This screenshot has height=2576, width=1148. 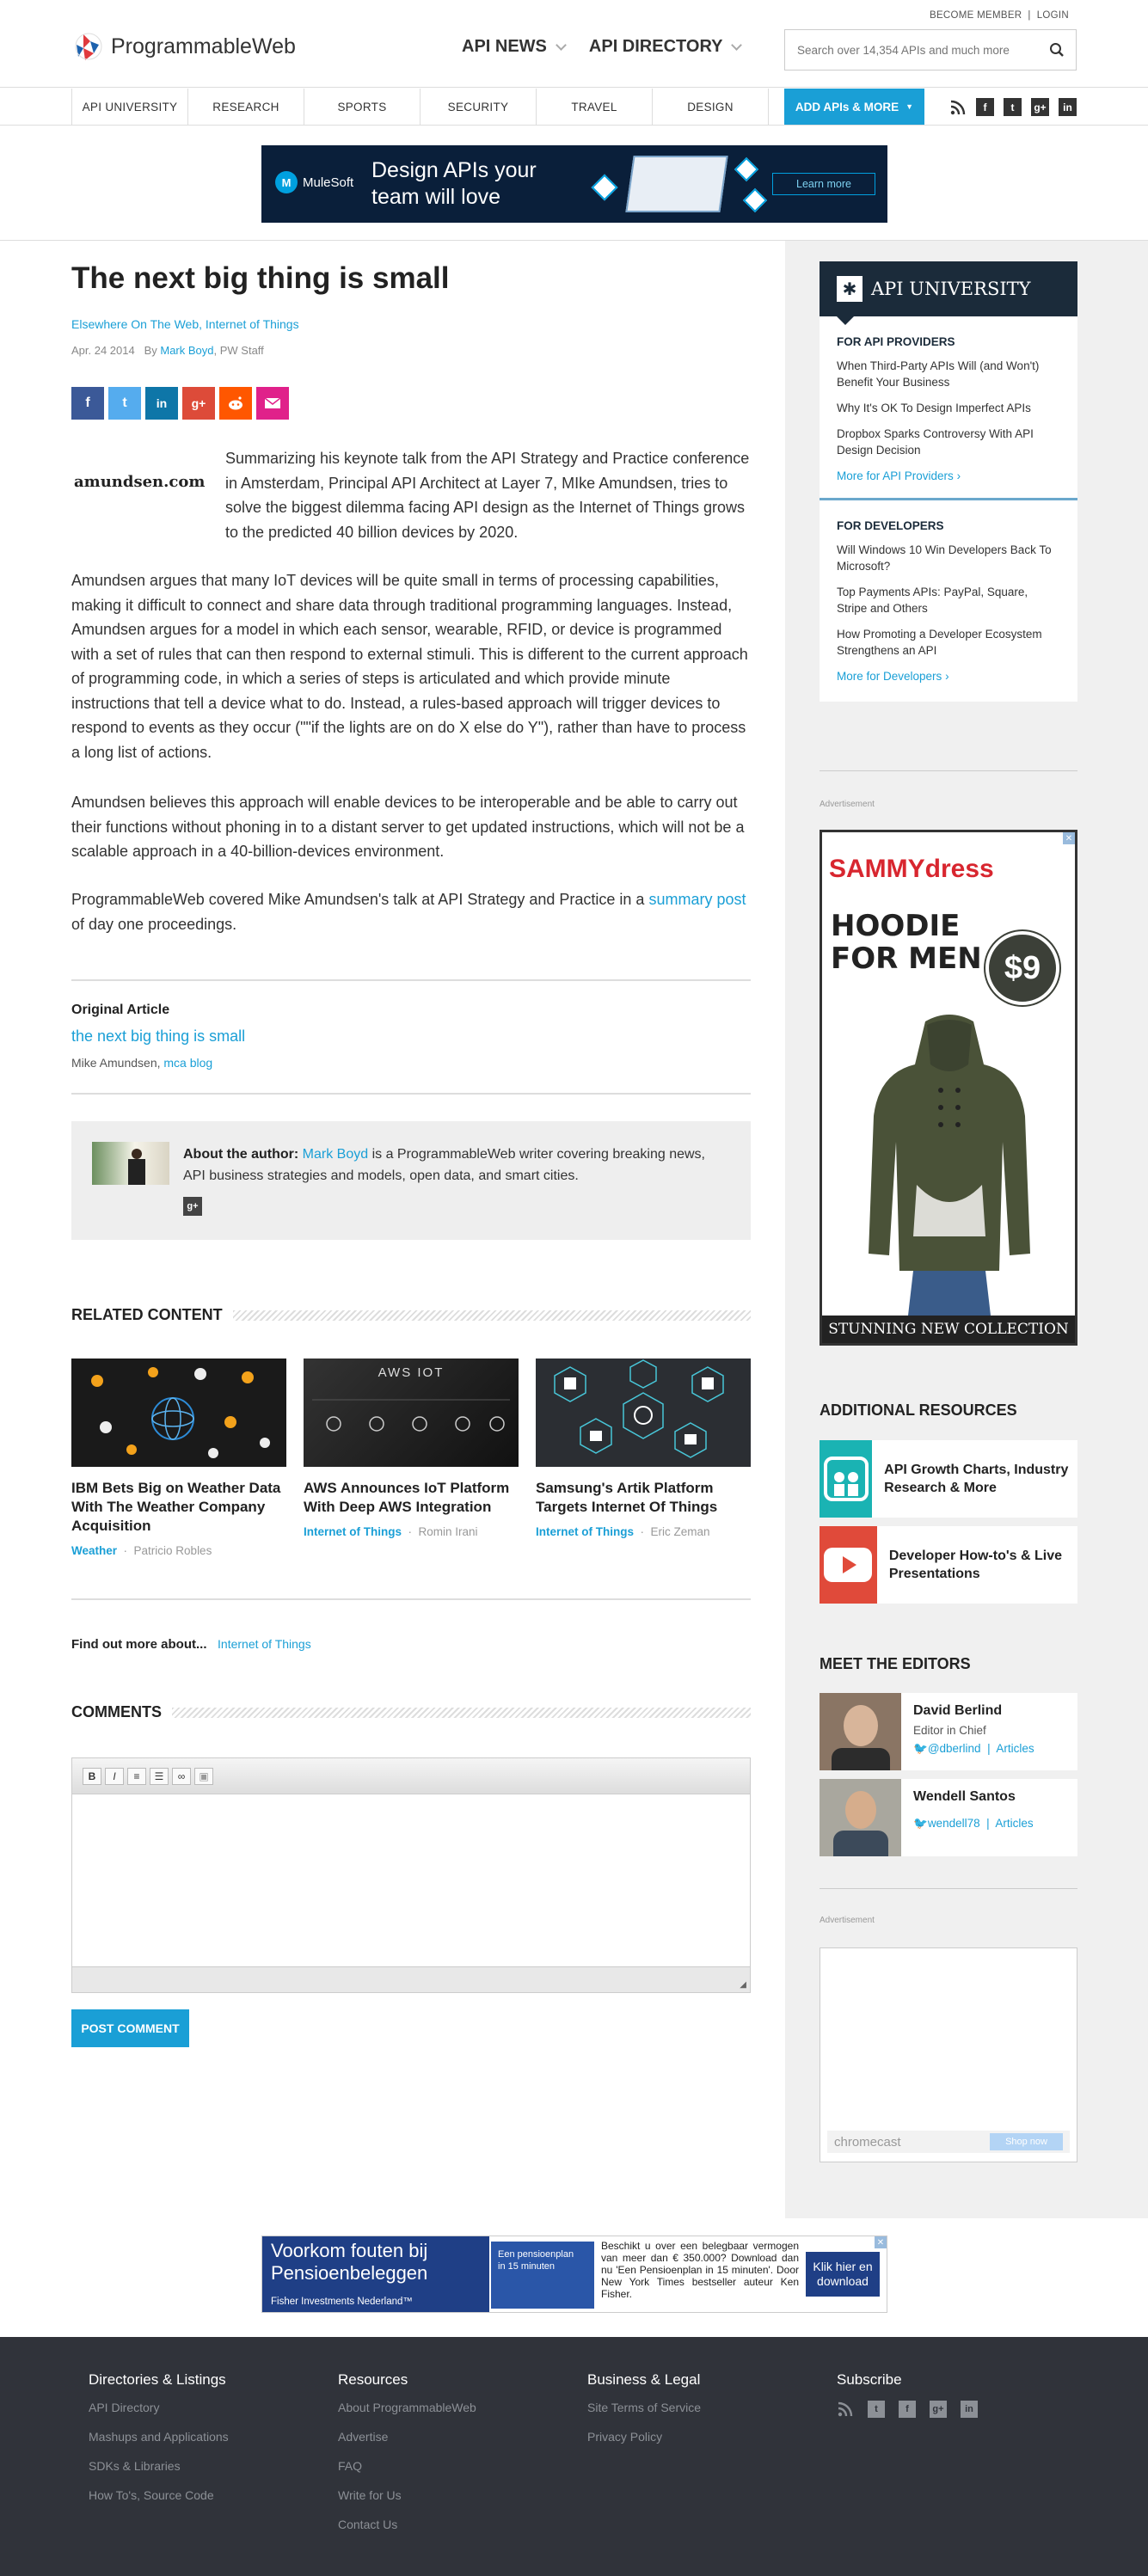 I want to click on add-apis-button: ADD APIs & MORE ▼, so click(x=854, y=107).